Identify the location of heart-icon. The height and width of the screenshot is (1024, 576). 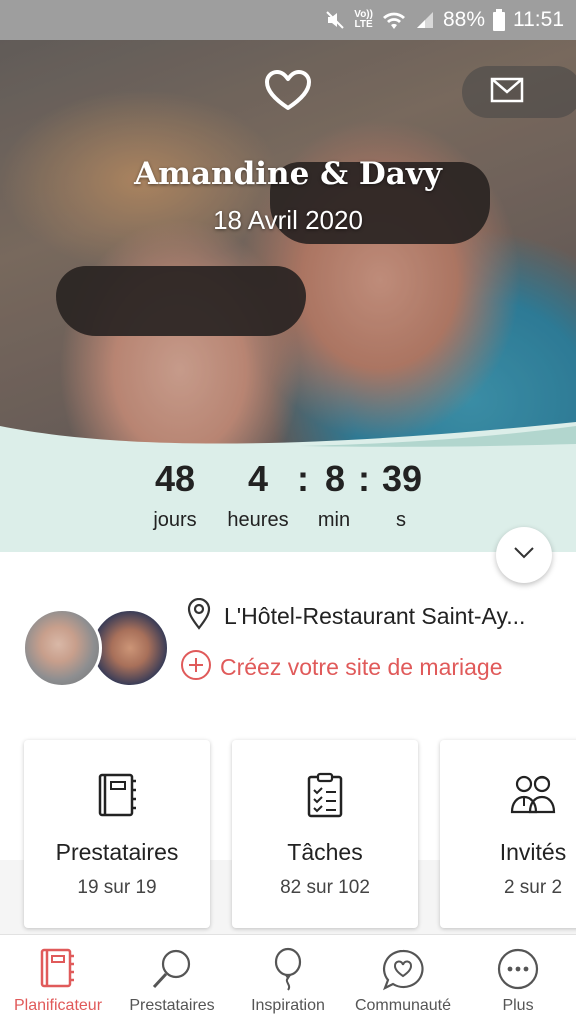
(288, 90).